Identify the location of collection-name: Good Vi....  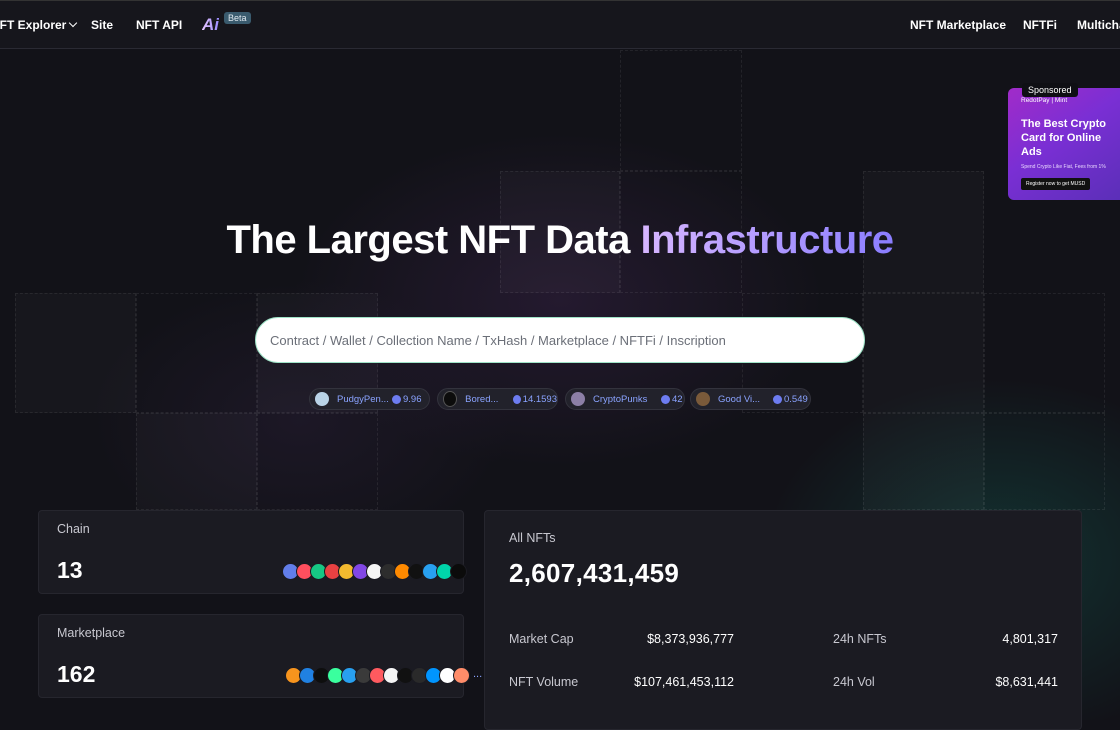
(739, 399).